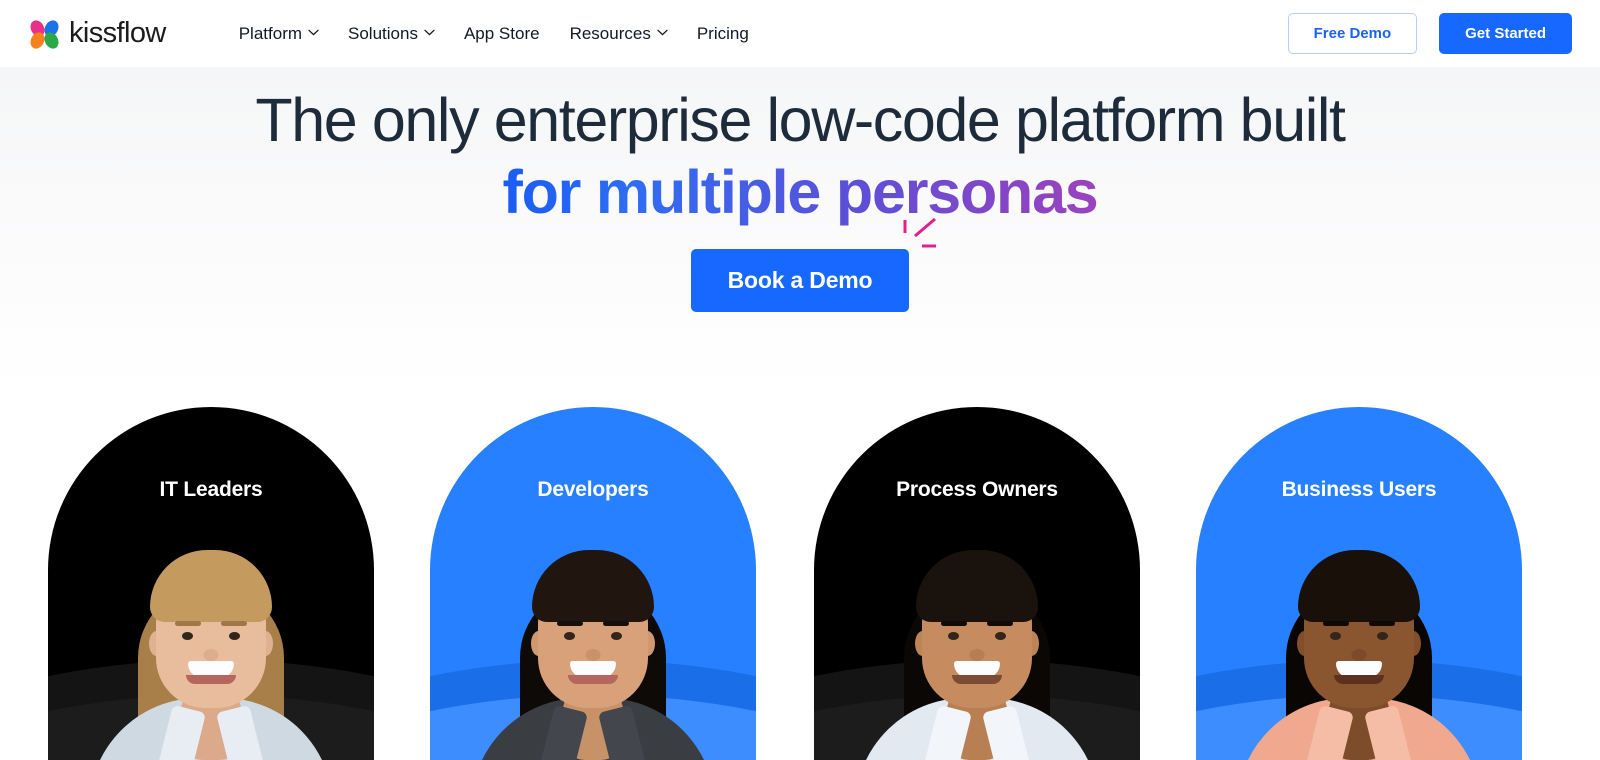  I want to click on persona-label-business-users: Business Users, so click(1359, 489).